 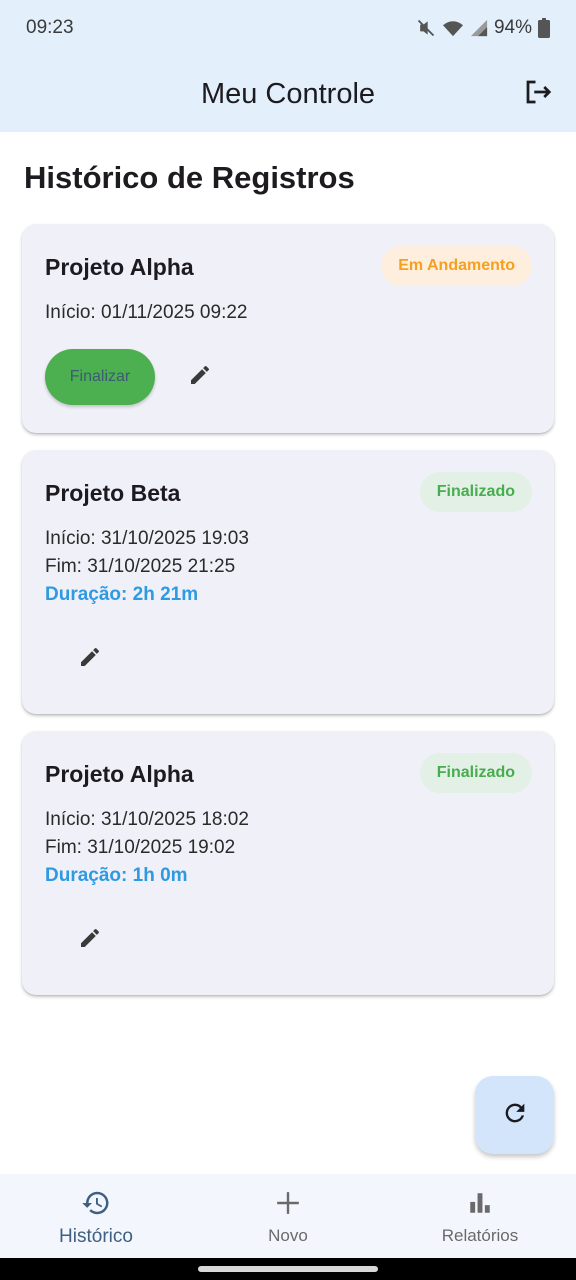 I want to click on status-icons: 94%, so click(x=483, y=28).